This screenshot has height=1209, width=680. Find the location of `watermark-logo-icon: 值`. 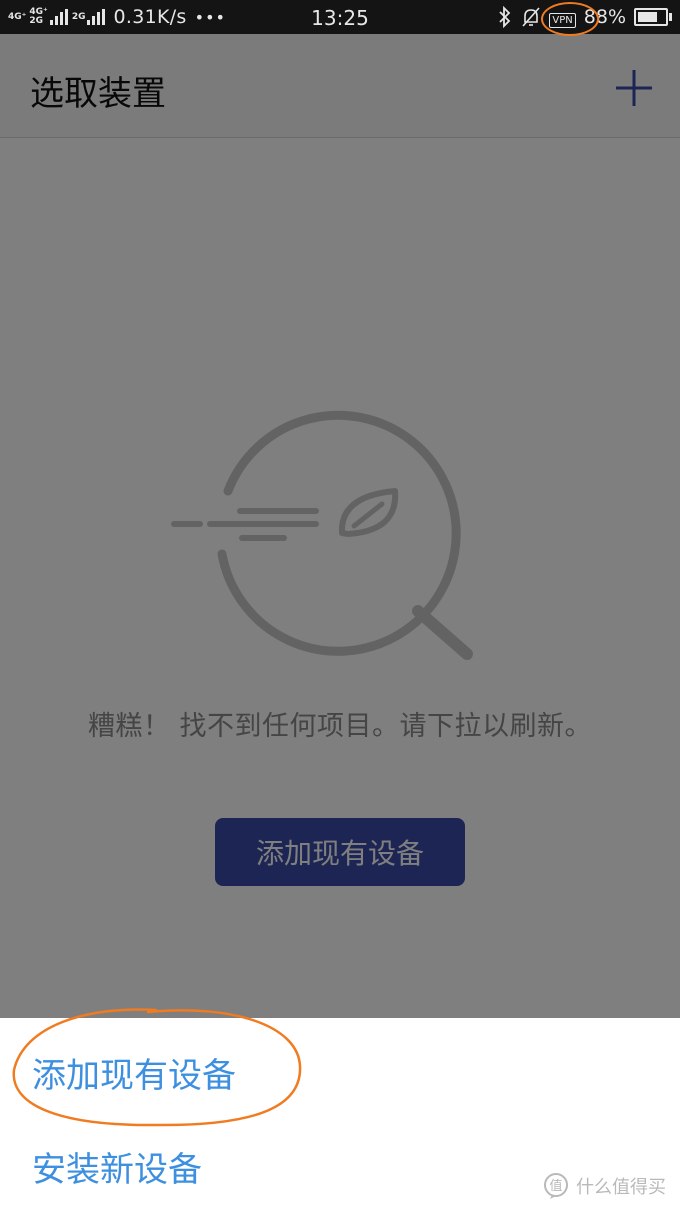

watermark-logo-icon: 值 is located at coordinates (556, 1186).